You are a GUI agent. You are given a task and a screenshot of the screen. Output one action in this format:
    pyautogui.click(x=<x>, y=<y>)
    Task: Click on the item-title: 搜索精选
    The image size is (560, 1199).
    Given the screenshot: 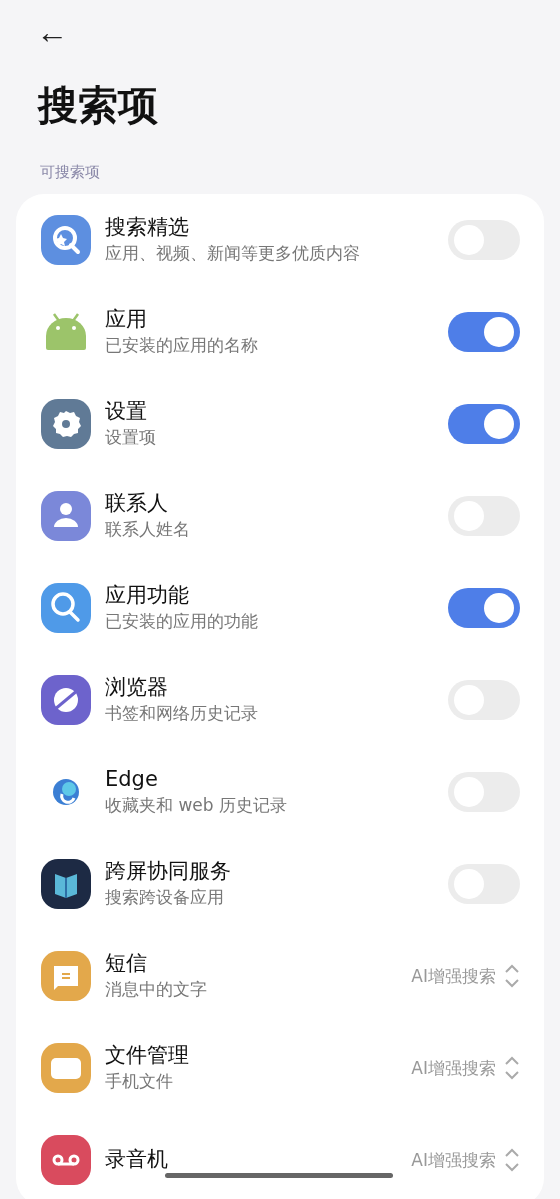 What is the action you would take?
    pyautogui.click(x=147, y=228)
    